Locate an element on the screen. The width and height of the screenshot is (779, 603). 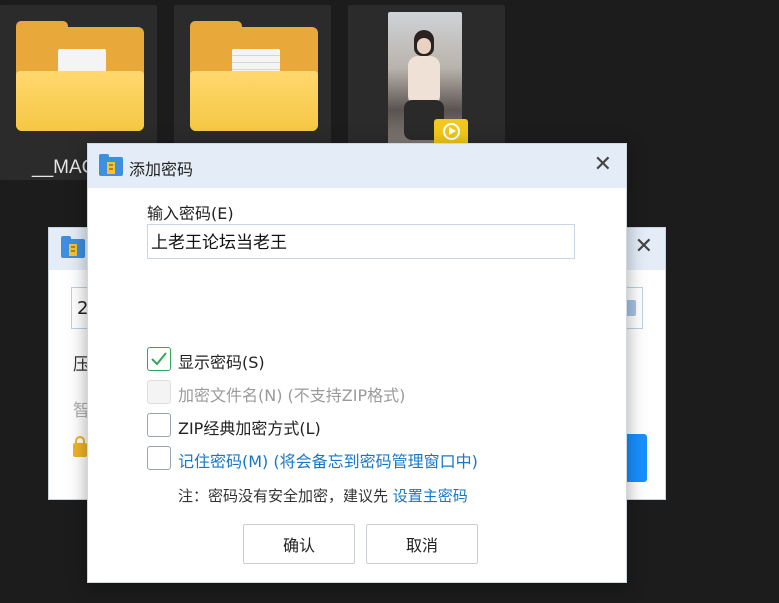
password-label: 输入密码(E) is located at coordinates (190, 213).